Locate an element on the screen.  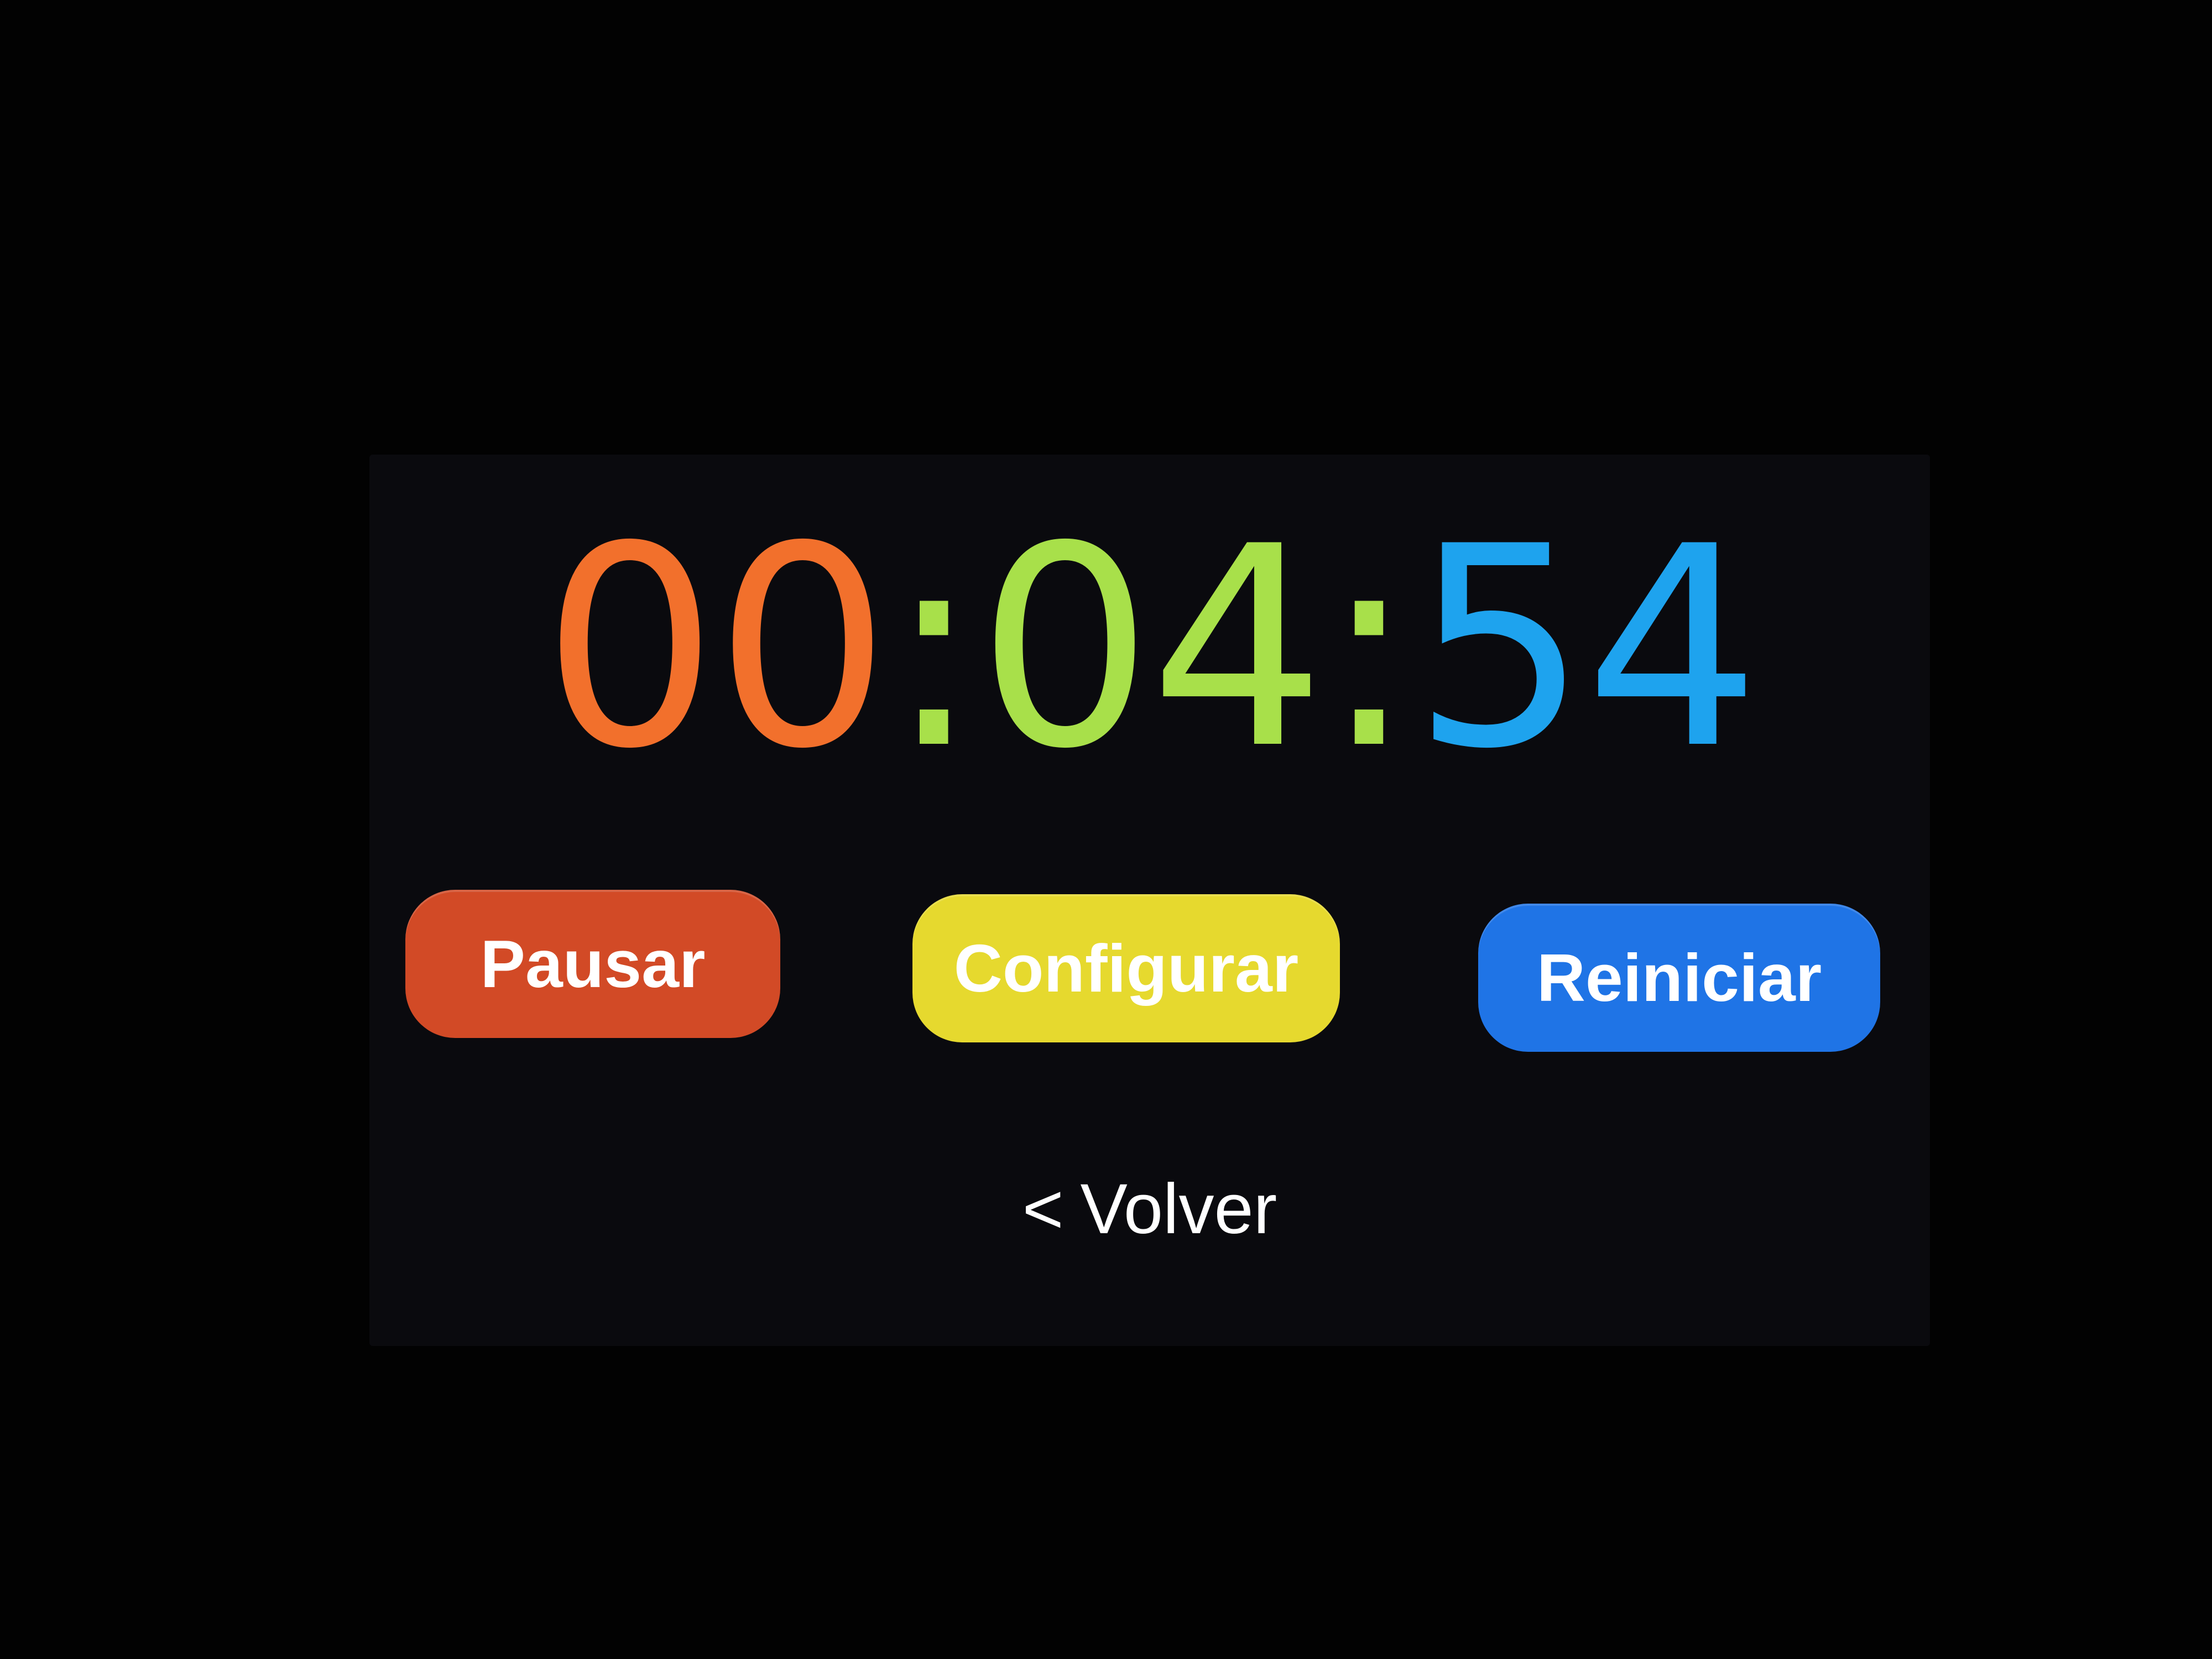
back-link: < Volver is located at coordinates (1150, 1210).